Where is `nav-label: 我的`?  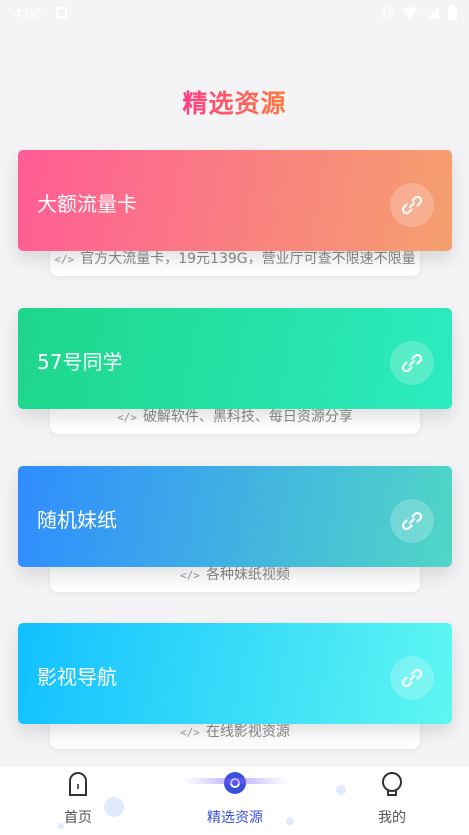 nav-label: 我的 is located at coordinates (392, 818).